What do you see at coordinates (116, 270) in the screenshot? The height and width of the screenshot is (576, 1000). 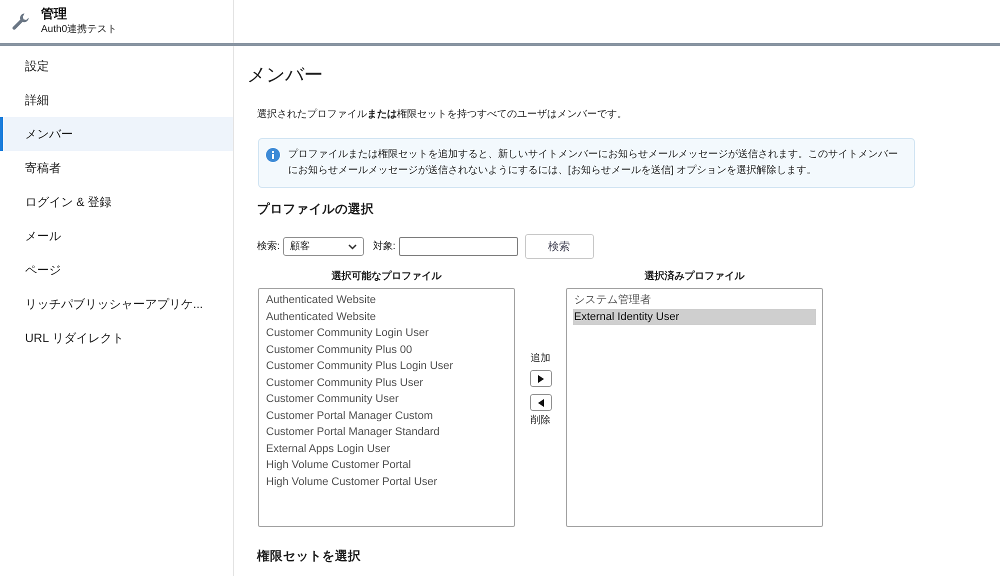 I see `sidebar-item: ページ` at bounding box center [116, 270].